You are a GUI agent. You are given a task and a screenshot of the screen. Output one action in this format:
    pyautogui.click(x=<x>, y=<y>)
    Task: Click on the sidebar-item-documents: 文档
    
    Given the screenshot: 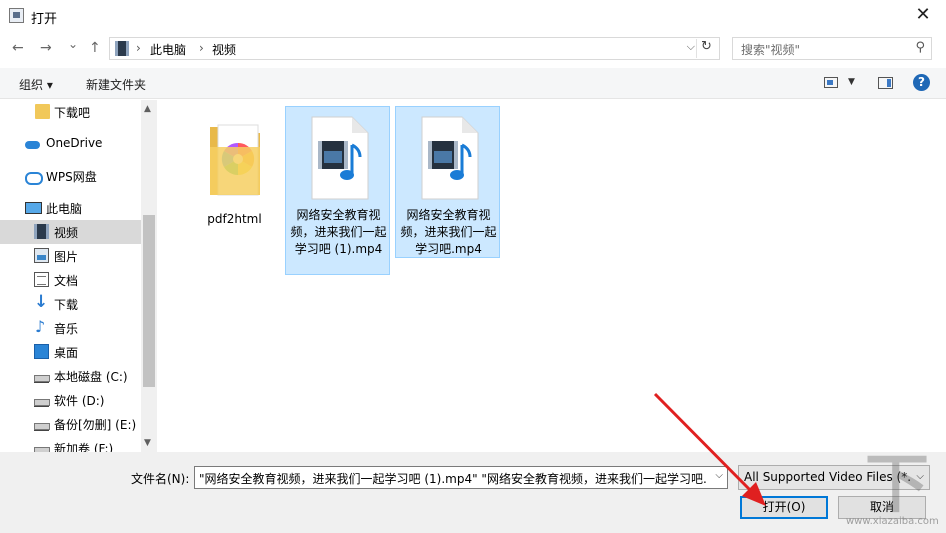 What is the action you would take?
    pyautogui.click(x=70, y=280)
    